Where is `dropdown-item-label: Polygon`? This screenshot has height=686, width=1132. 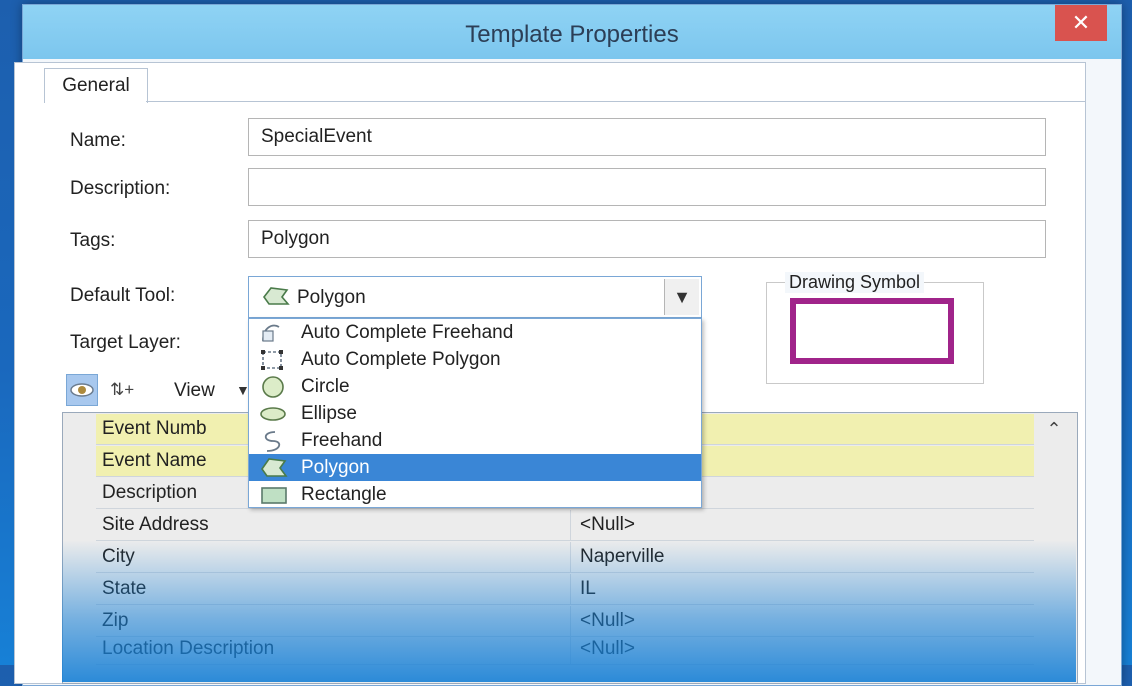 dropdown-item-label: Polygon is located at coordinates (335, 467).